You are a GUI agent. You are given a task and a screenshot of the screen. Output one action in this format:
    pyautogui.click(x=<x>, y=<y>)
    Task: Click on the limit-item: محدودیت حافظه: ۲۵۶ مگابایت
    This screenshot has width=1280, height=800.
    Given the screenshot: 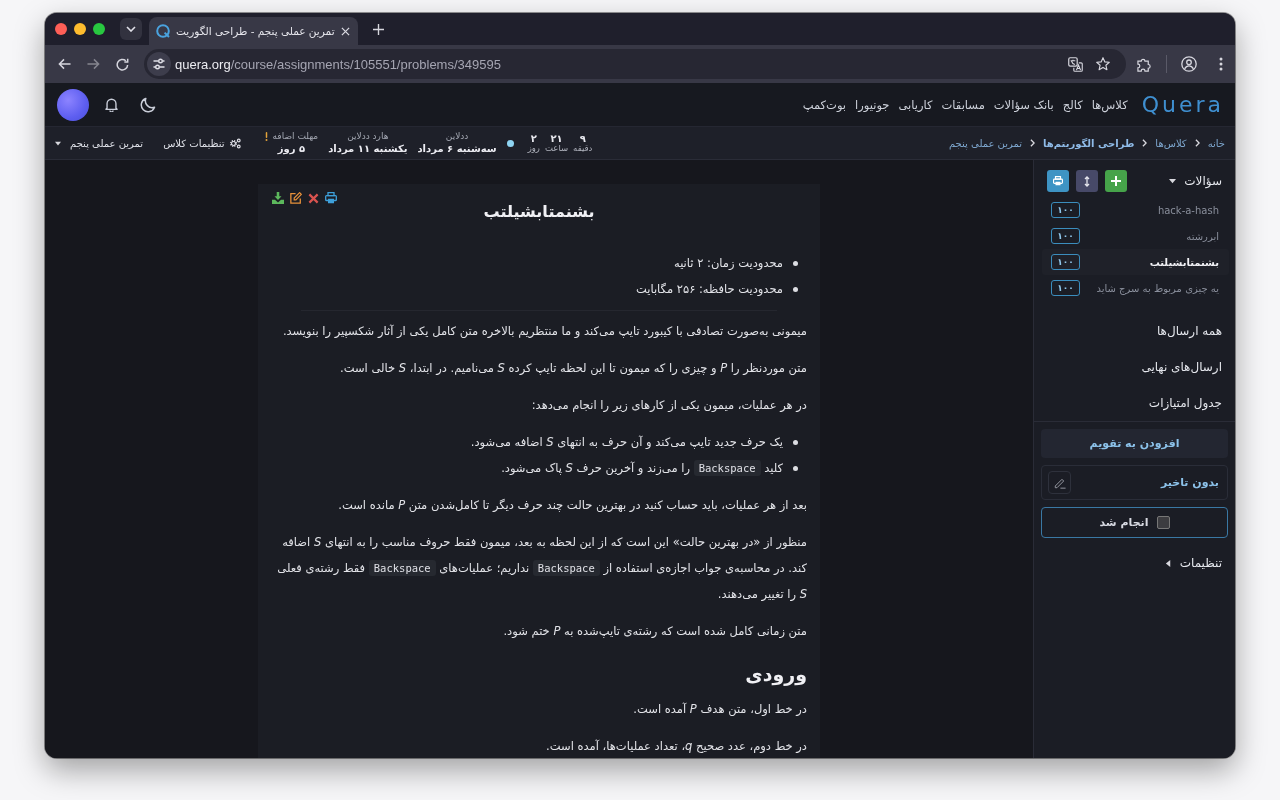 What is the action you would take?
    pyautogui.click(x=709, y=289)
    